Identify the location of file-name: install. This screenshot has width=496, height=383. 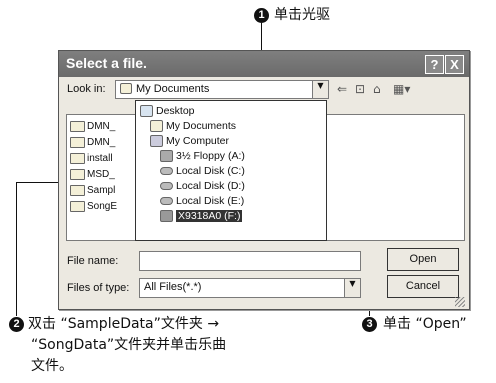
(100, 159).